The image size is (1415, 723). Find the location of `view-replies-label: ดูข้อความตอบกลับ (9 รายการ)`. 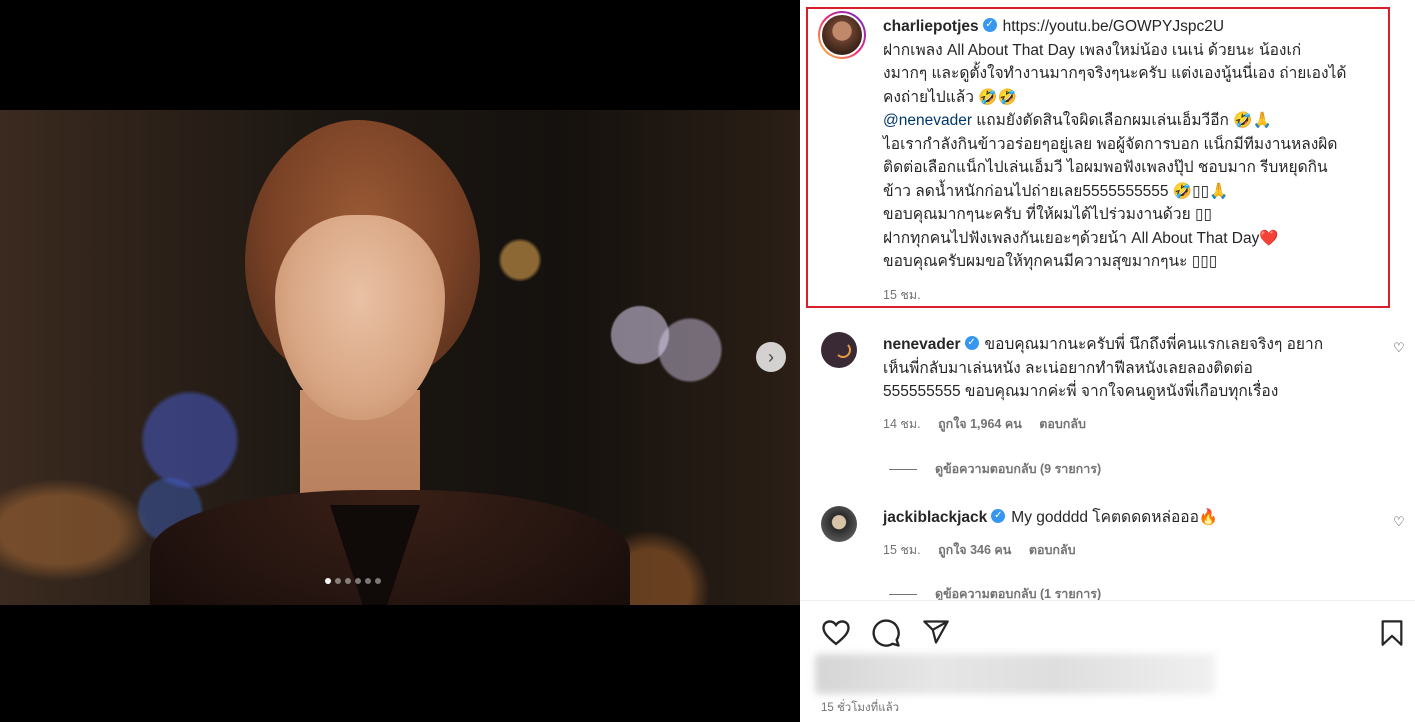

view-replies-label: ดูข้อความตอบกลับ (9 รายการ) is located at coordinates (1018, 469).